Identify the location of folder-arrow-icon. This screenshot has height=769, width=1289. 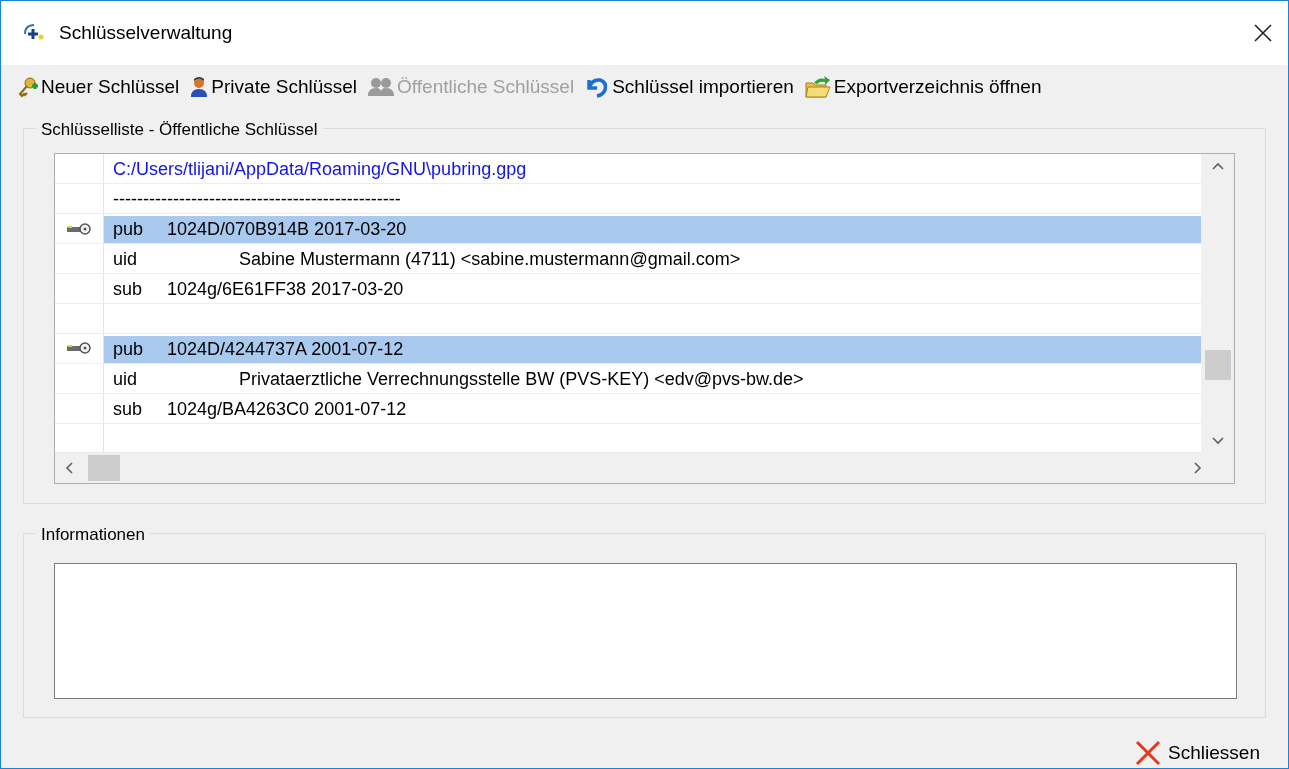
(817, 87).